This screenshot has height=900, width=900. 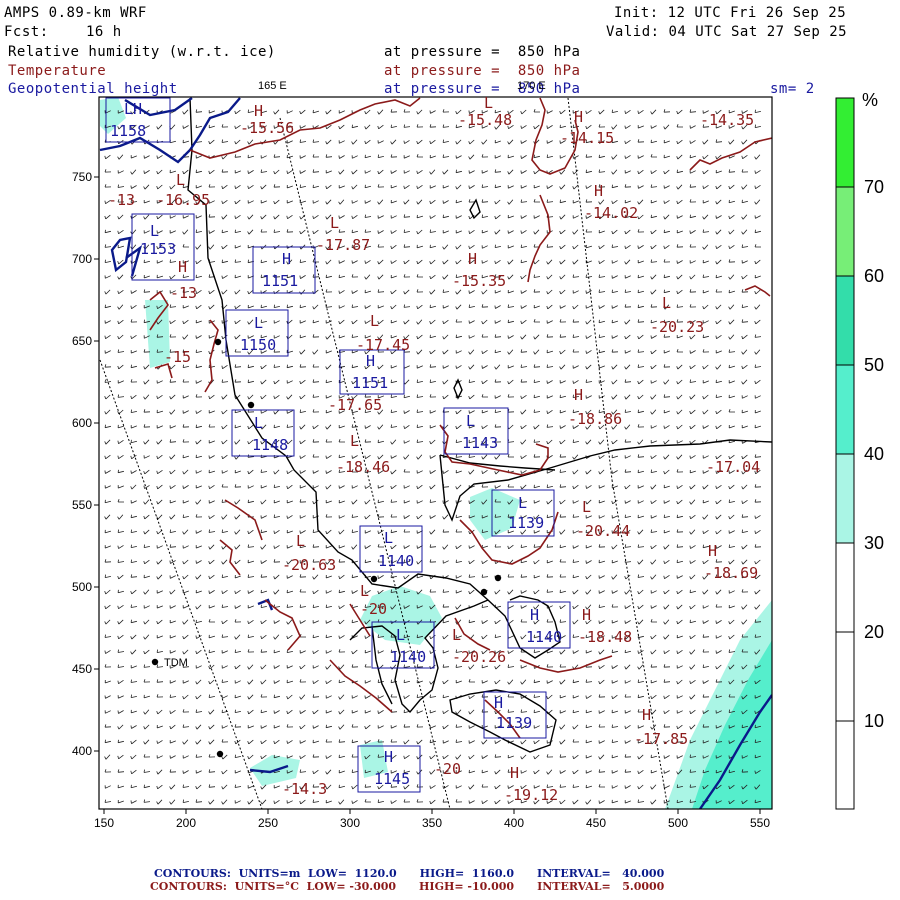 I want to click on svg-text: -15, so click(x=177, y=357).